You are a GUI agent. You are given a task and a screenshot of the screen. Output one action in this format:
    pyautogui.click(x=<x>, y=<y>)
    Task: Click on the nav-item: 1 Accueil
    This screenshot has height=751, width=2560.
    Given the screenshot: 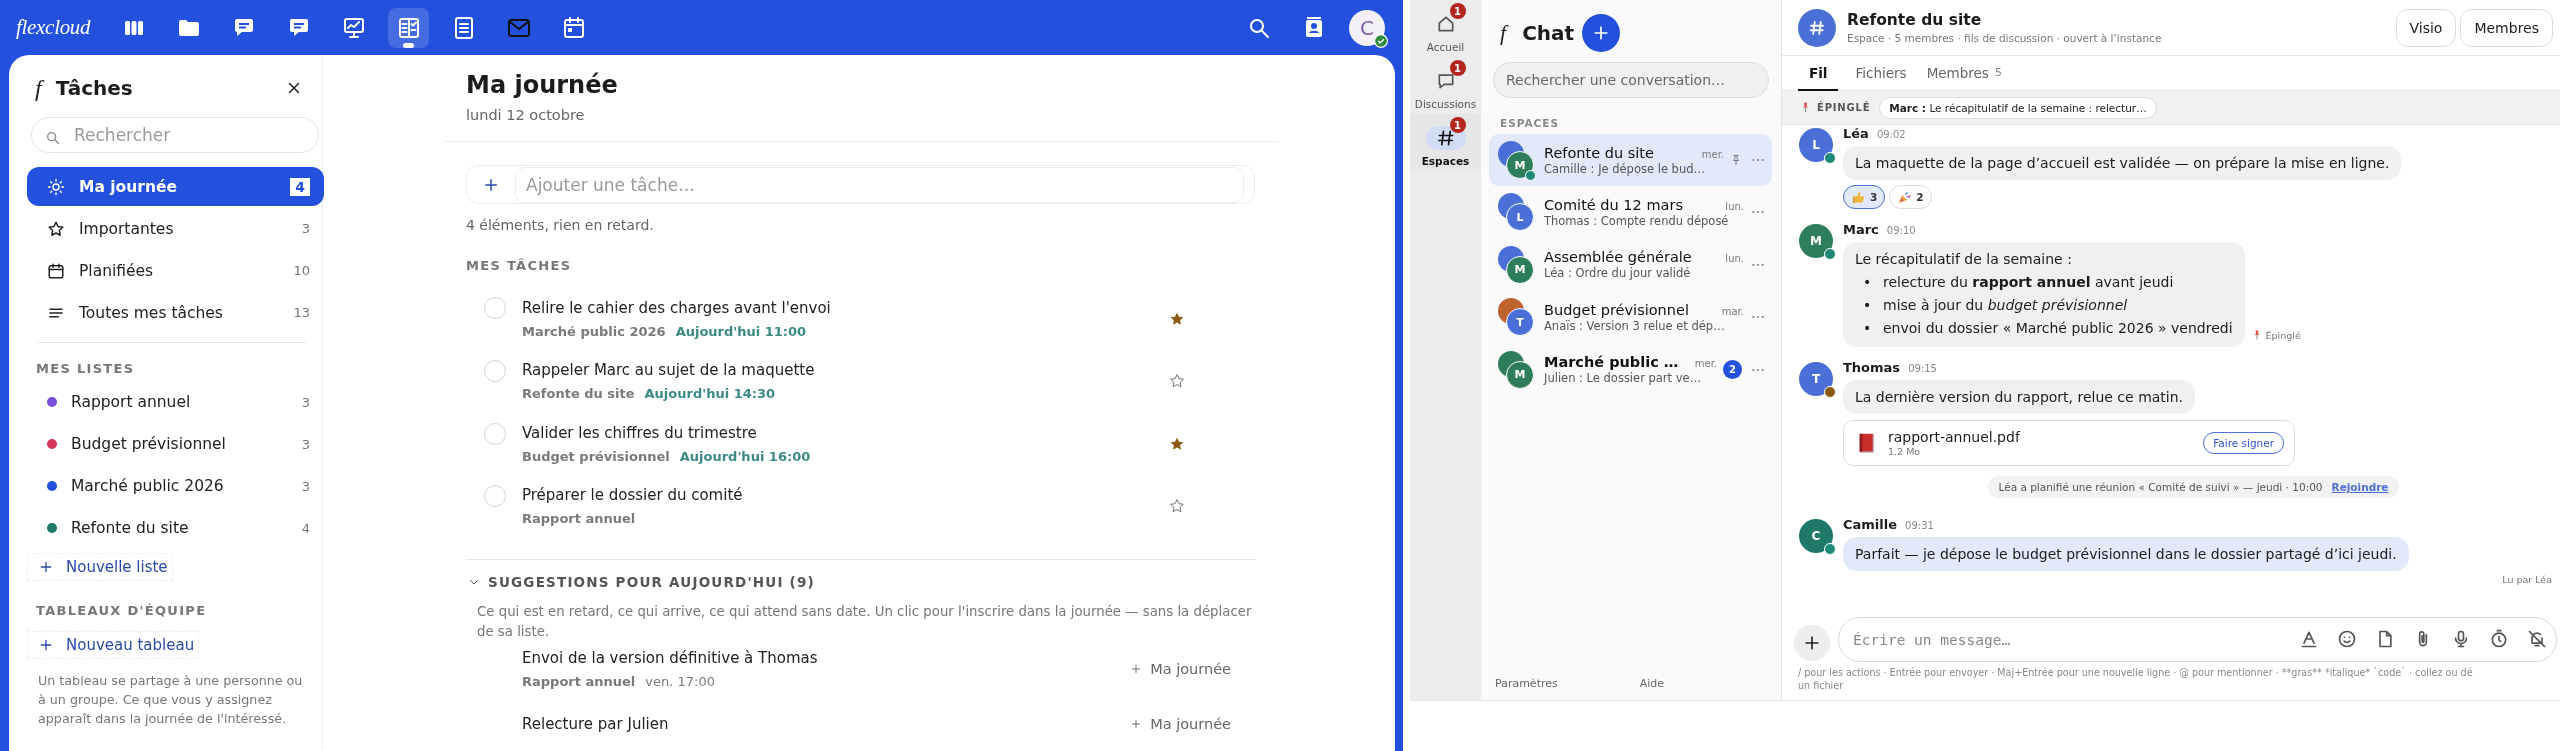 What is the action you would take?
    pyautogui.click(x=1445, y=28)
    